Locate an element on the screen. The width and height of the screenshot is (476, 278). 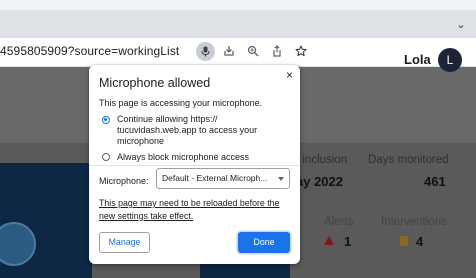
bookmark-star-icon is located at coordinates (301, 51).